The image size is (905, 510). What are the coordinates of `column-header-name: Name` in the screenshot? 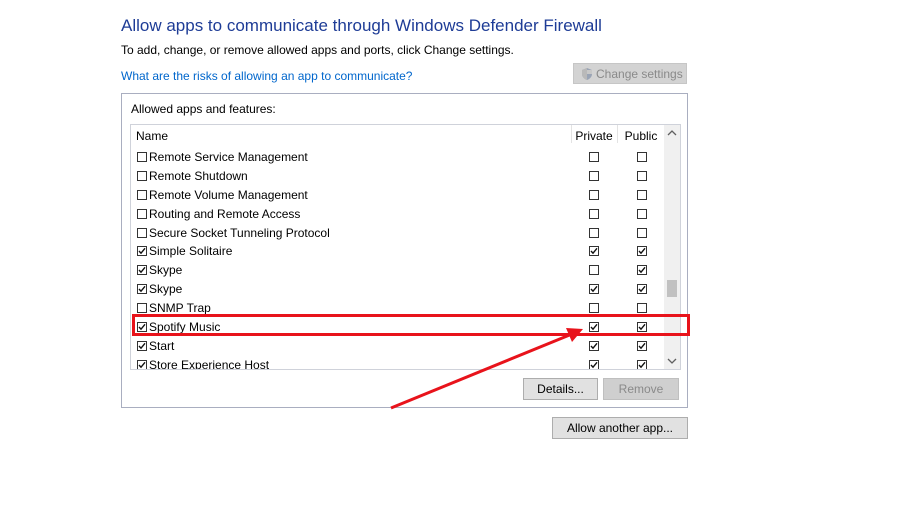 It's located at (152, 136).